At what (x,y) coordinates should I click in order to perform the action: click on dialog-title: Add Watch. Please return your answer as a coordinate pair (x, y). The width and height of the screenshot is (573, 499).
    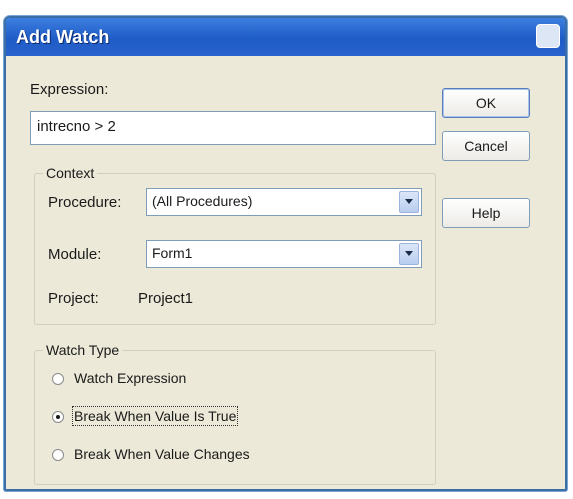
    Looking at the image, I should click on (63, 37).